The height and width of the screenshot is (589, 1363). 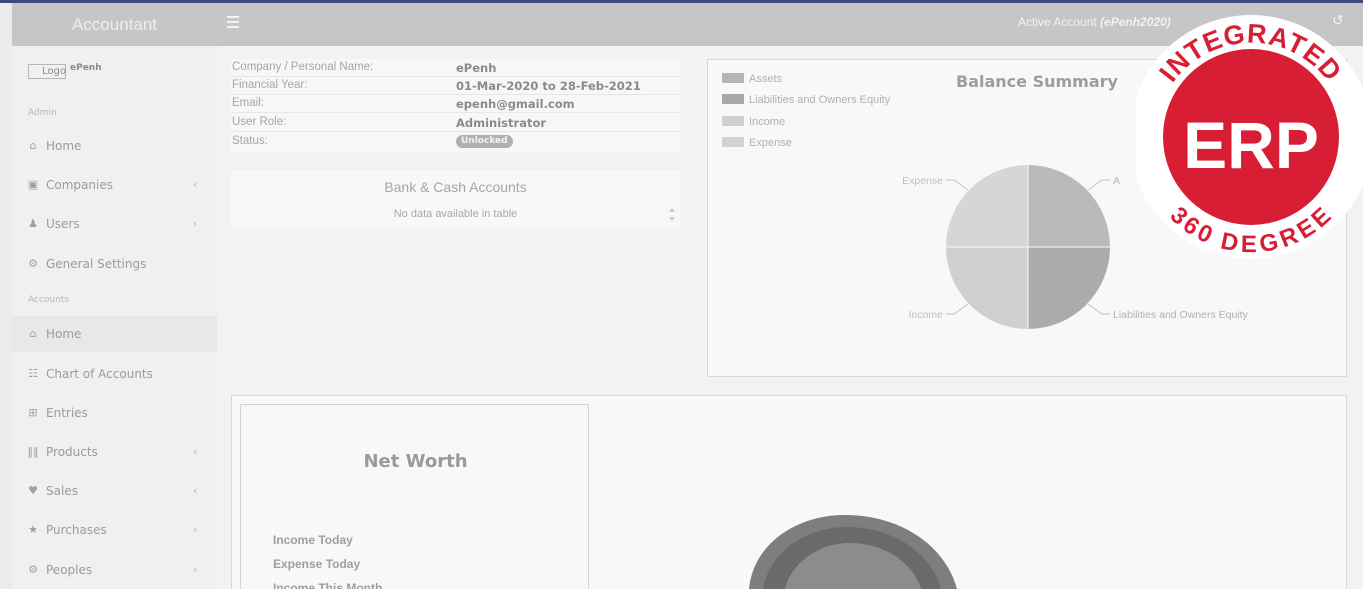 I want to click on gears-icon: ⚙, so click(x=33, y=263).